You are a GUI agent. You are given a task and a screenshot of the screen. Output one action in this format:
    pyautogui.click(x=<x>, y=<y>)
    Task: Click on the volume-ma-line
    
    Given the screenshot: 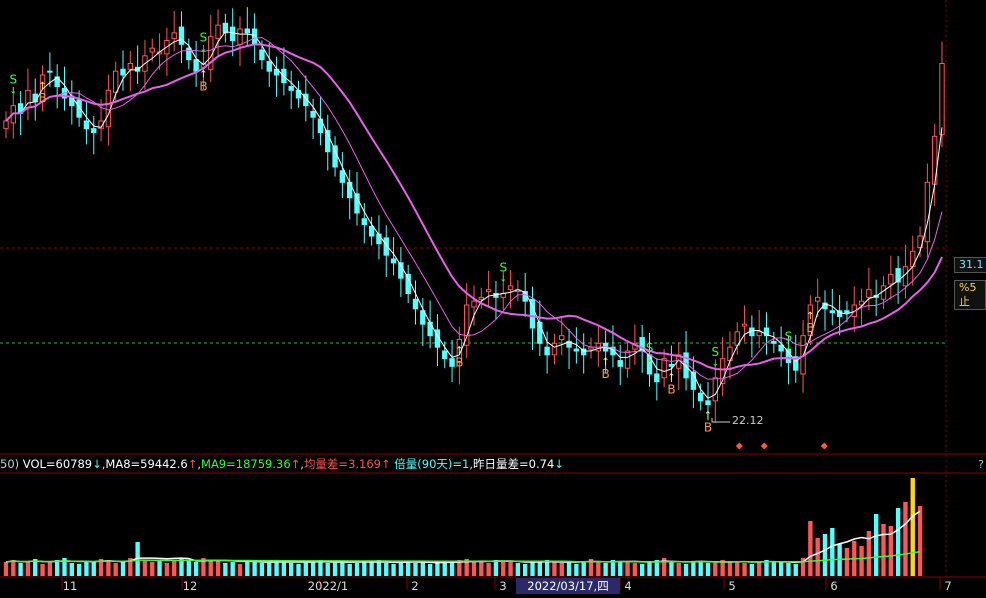 What is the action you would take?
    pyautogui.click(x=463, y=537)
    